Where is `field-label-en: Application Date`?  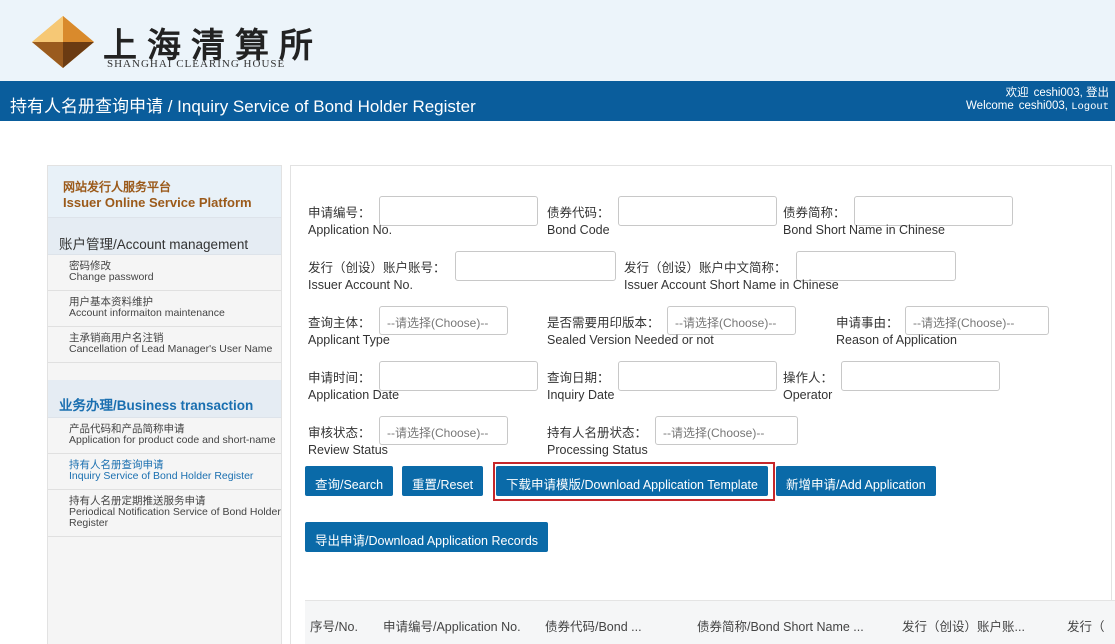
field-label-en: Application Date is located at coordinates (354, 395).